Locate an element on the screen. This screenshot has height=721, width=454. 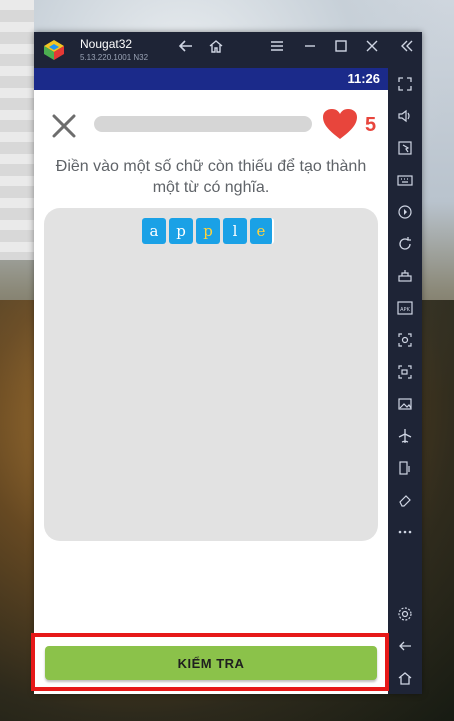
pointer-icon is located at coordinates (405, 148).